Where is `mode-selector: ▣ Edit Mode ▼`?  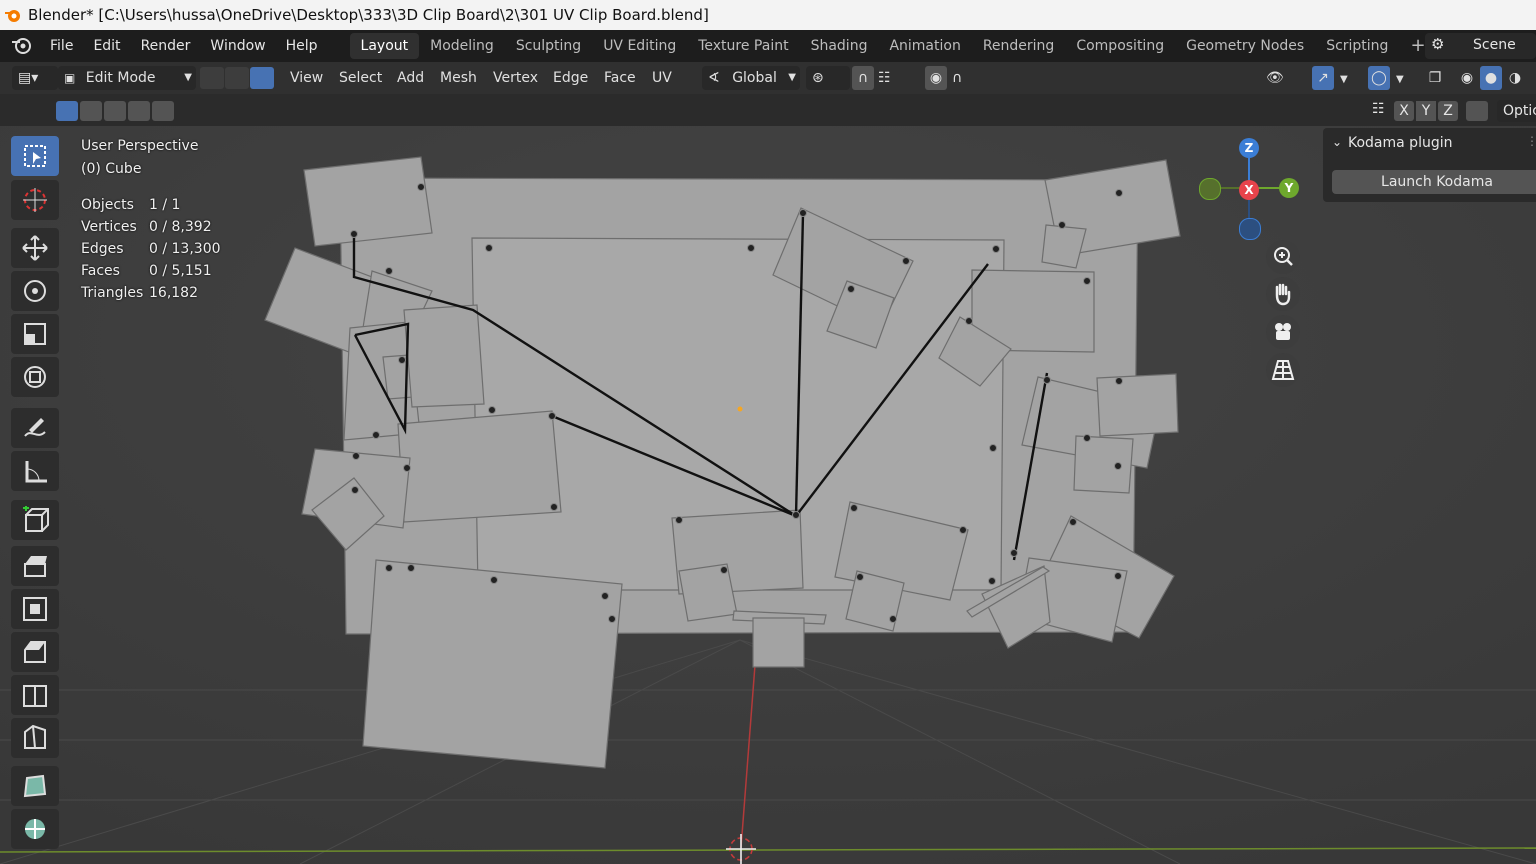 mode-selector: ▣ Edit Mode ▼ is located at coordinates (127, 78).